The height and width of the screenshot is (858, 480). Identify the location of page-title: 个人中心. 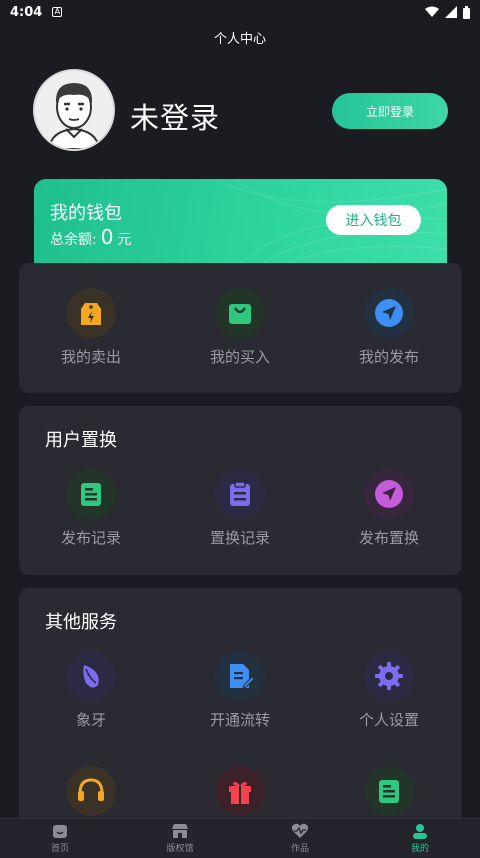
(239, 39).